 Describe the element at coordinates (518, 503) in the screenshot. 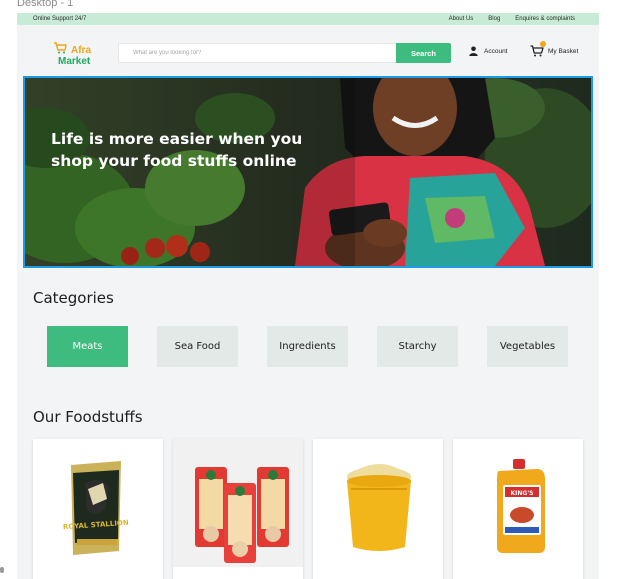

I see `vegetable-oil-jerrycan-image: KING'S` at that location.